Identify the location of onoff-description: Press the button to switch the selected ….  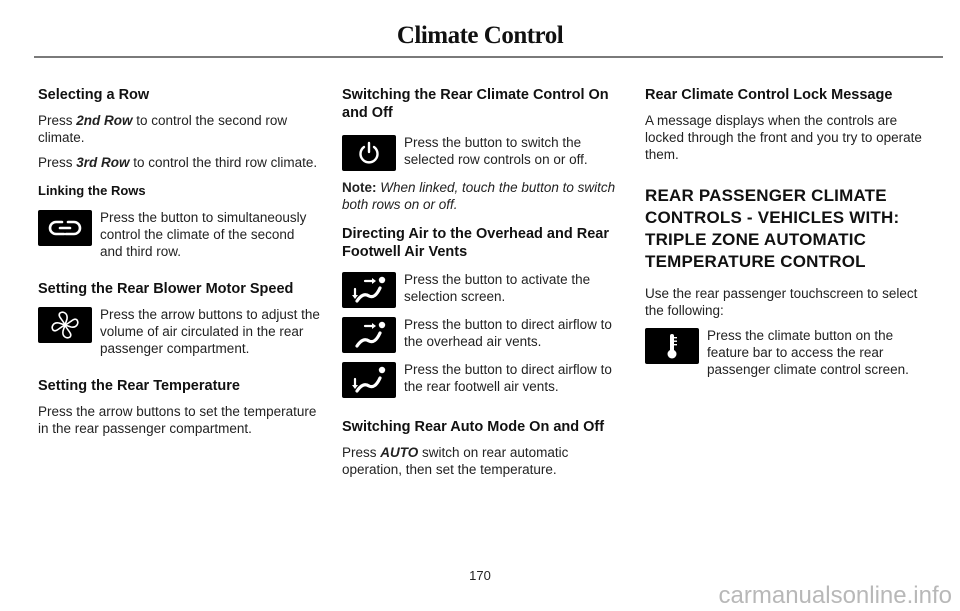
(496, 151).